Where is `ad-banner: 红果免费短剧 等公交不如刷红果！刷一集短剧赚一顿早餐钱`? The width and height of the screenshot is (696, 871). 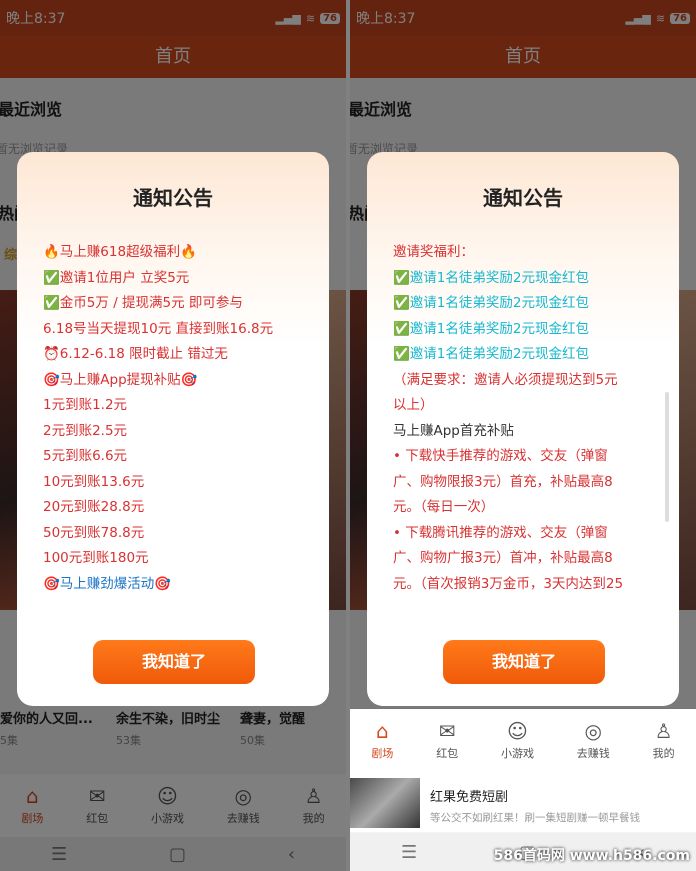
ad-banner: 红果免费短剧 等公交不如刷红果！刷一集短剧赚一顿早餐钱 is located at coordinates (523, 802).